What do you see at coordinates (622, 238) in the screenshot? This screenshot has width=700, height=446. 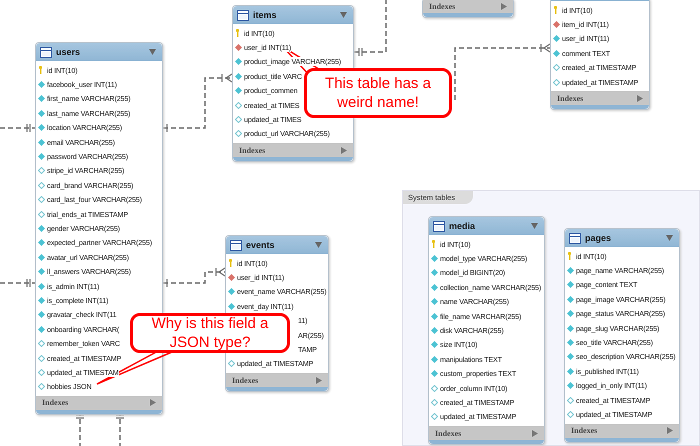 I see `table-header: pages` at bounding box center [622, 238].